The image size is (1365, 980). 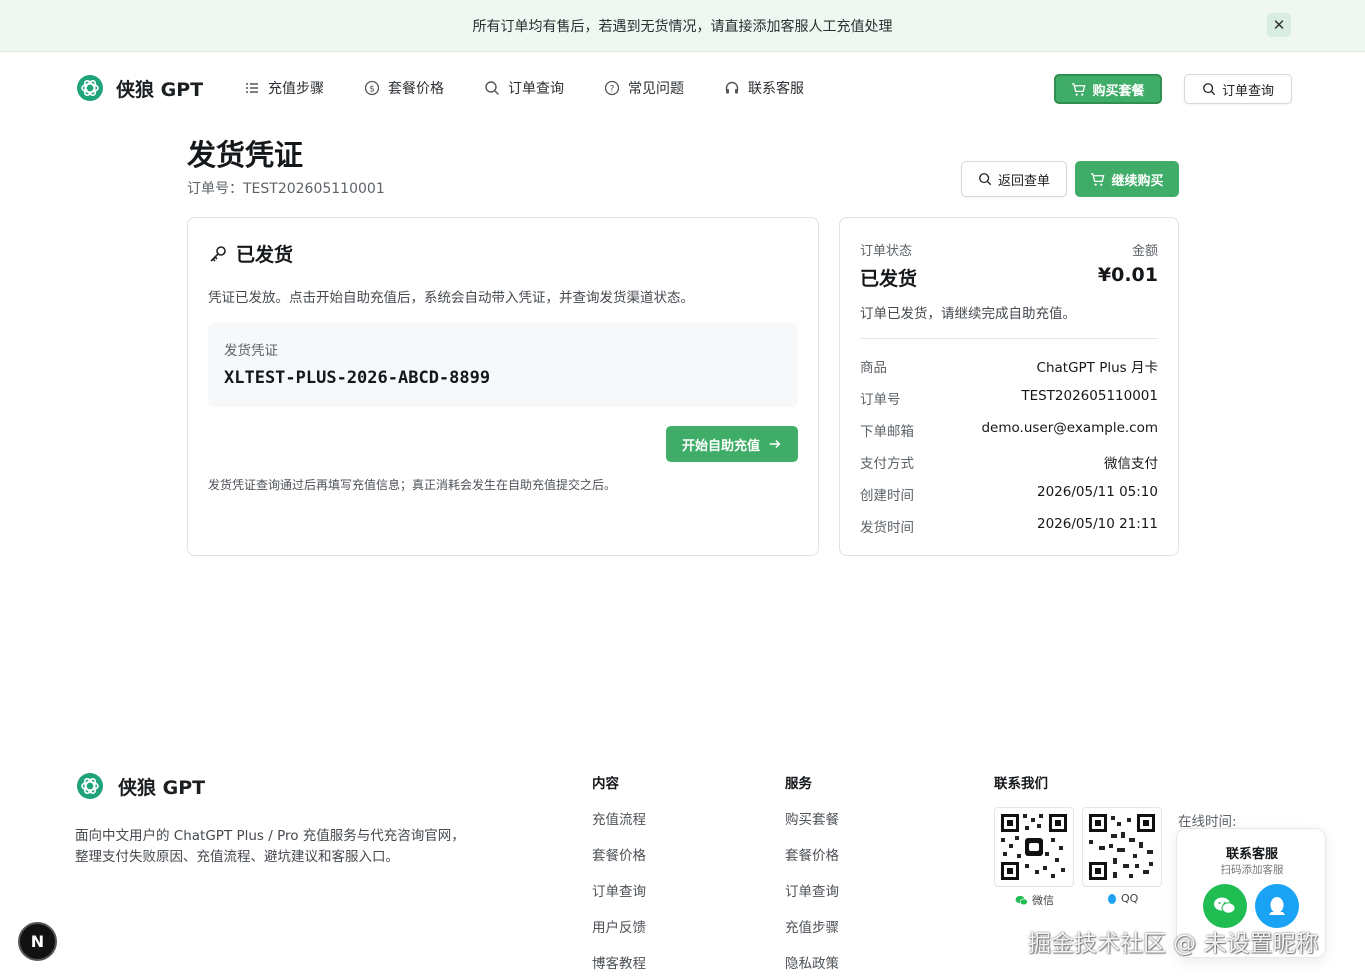 I want to click on wechat-contact-button, so click(x=1225, y=906).